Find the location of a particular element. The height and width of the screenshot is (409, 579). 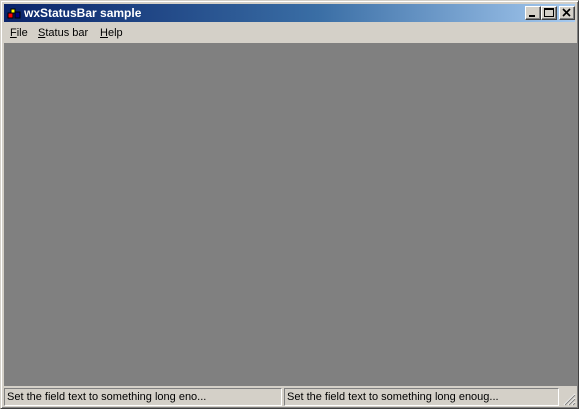

close-icon is located at coordinates (566, 12).